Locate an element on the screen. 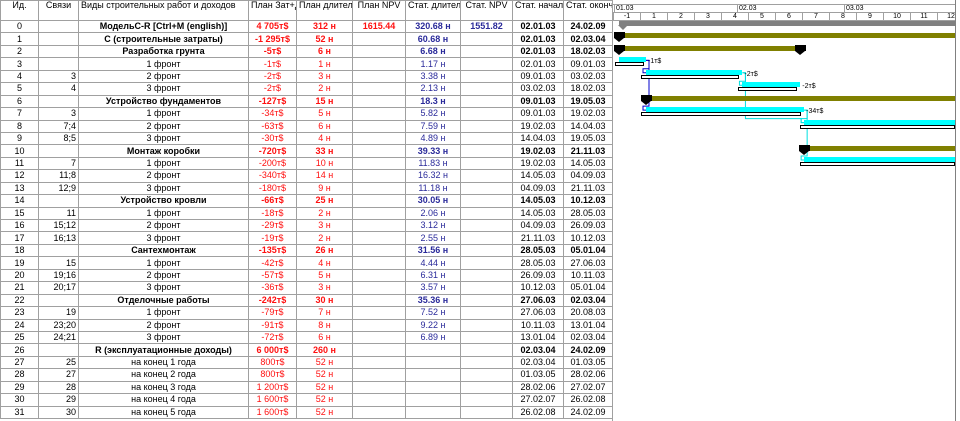 The width and height of the screenshot is (960, 421). summary-bar is located at coordinates (787, 36).